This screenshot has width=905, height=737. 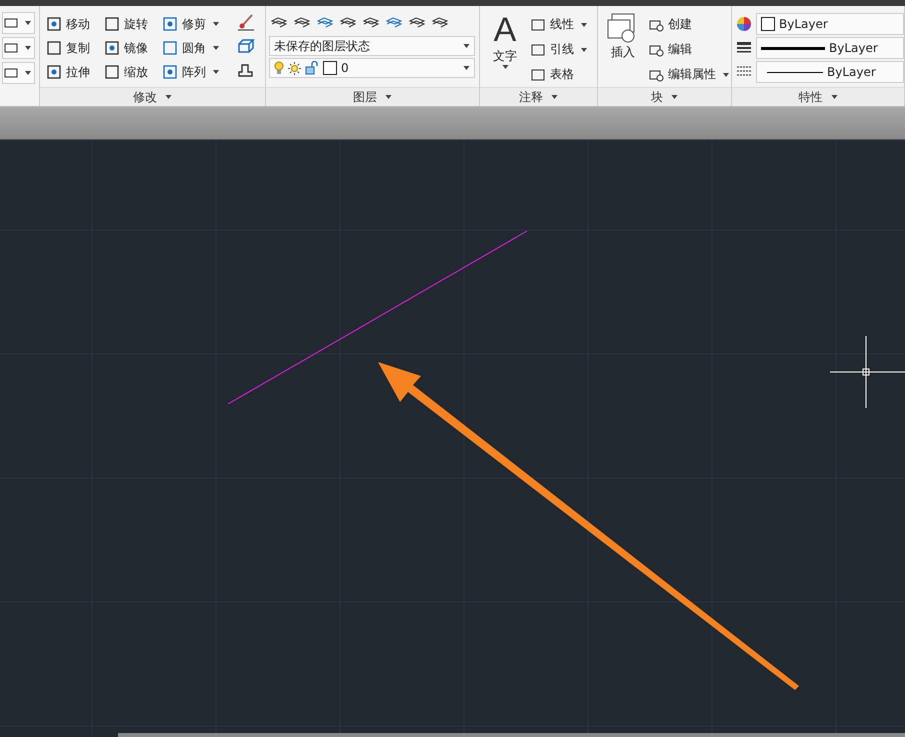 What do you see at coordinates (558, 24) in the screenshot?
I see `tool-button: 线性` at bounding box center [558, 24].